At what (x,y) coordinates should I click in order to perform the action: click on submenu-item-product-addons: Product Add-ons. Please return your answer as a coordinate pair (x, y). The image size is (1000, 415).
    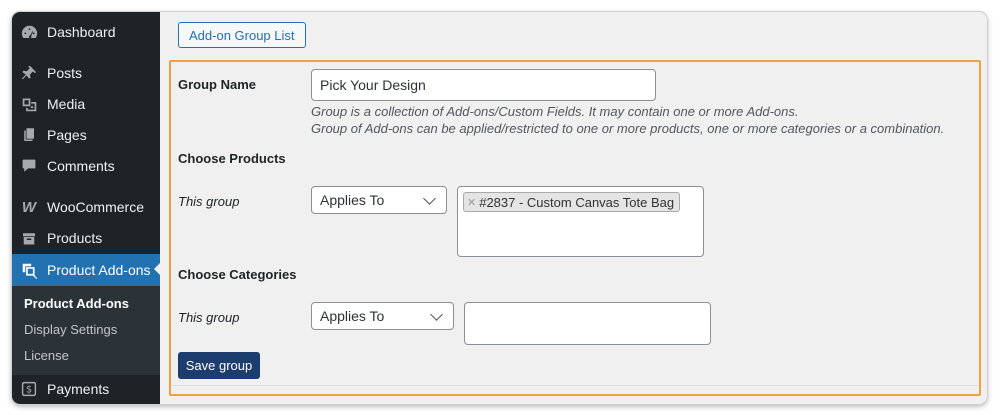
    Looking at the image, I should click on (76, 303).